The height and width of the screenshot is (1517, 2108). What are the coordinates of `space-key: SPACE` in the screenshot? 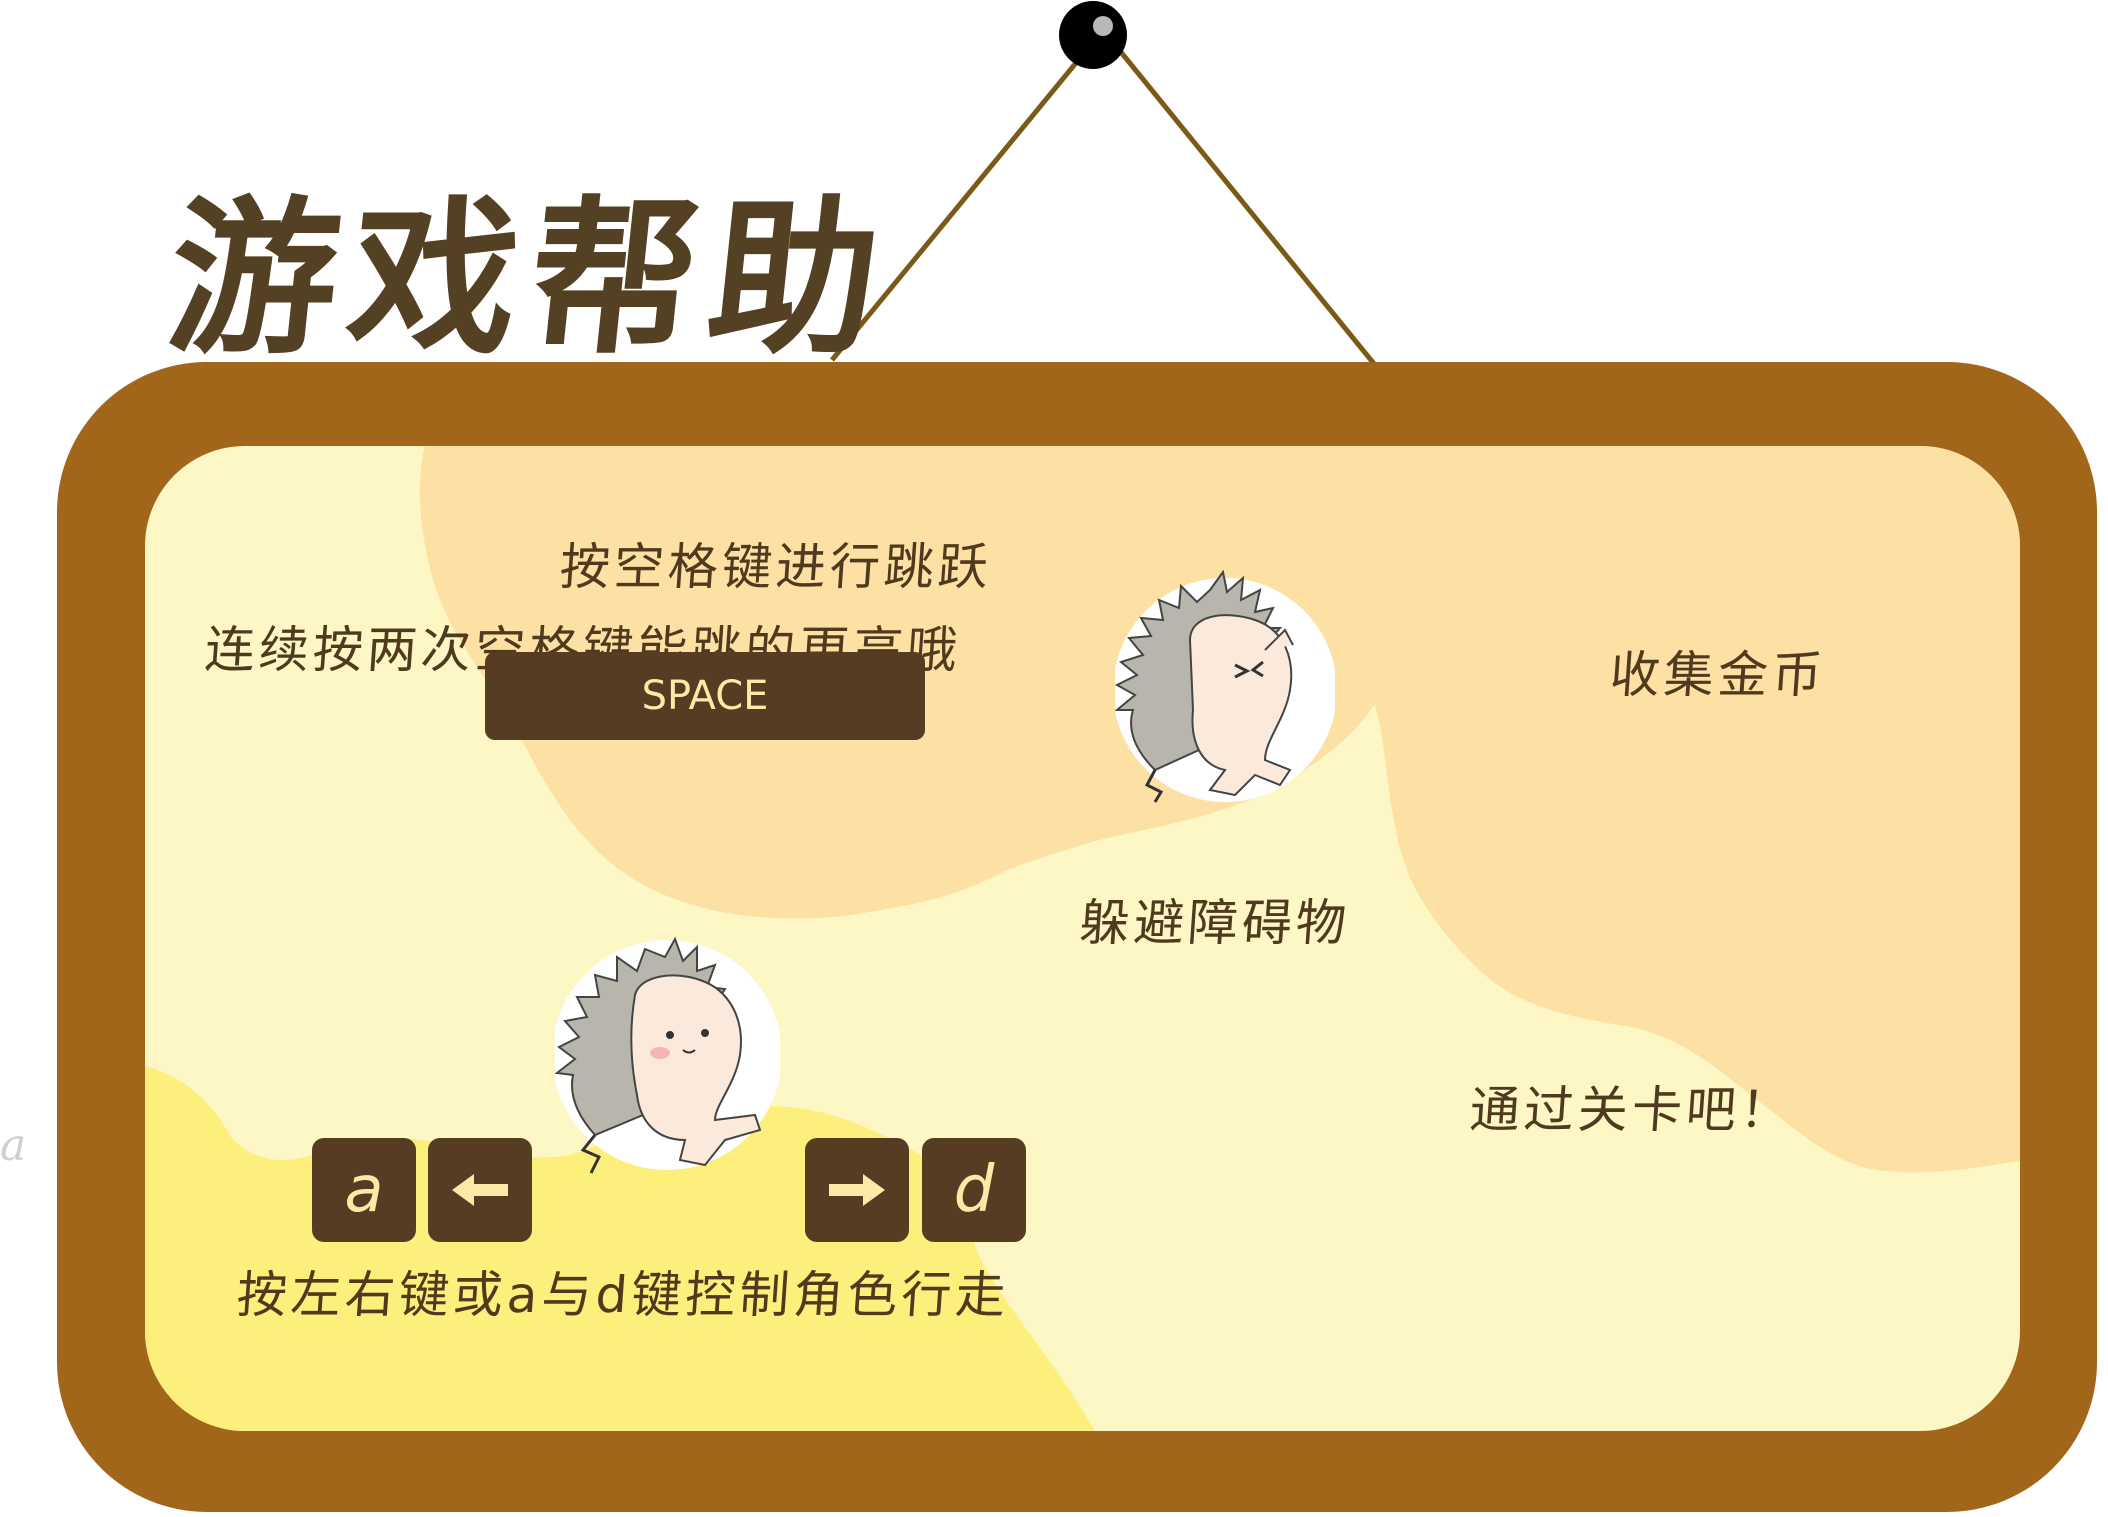 It's located at (705, 696).